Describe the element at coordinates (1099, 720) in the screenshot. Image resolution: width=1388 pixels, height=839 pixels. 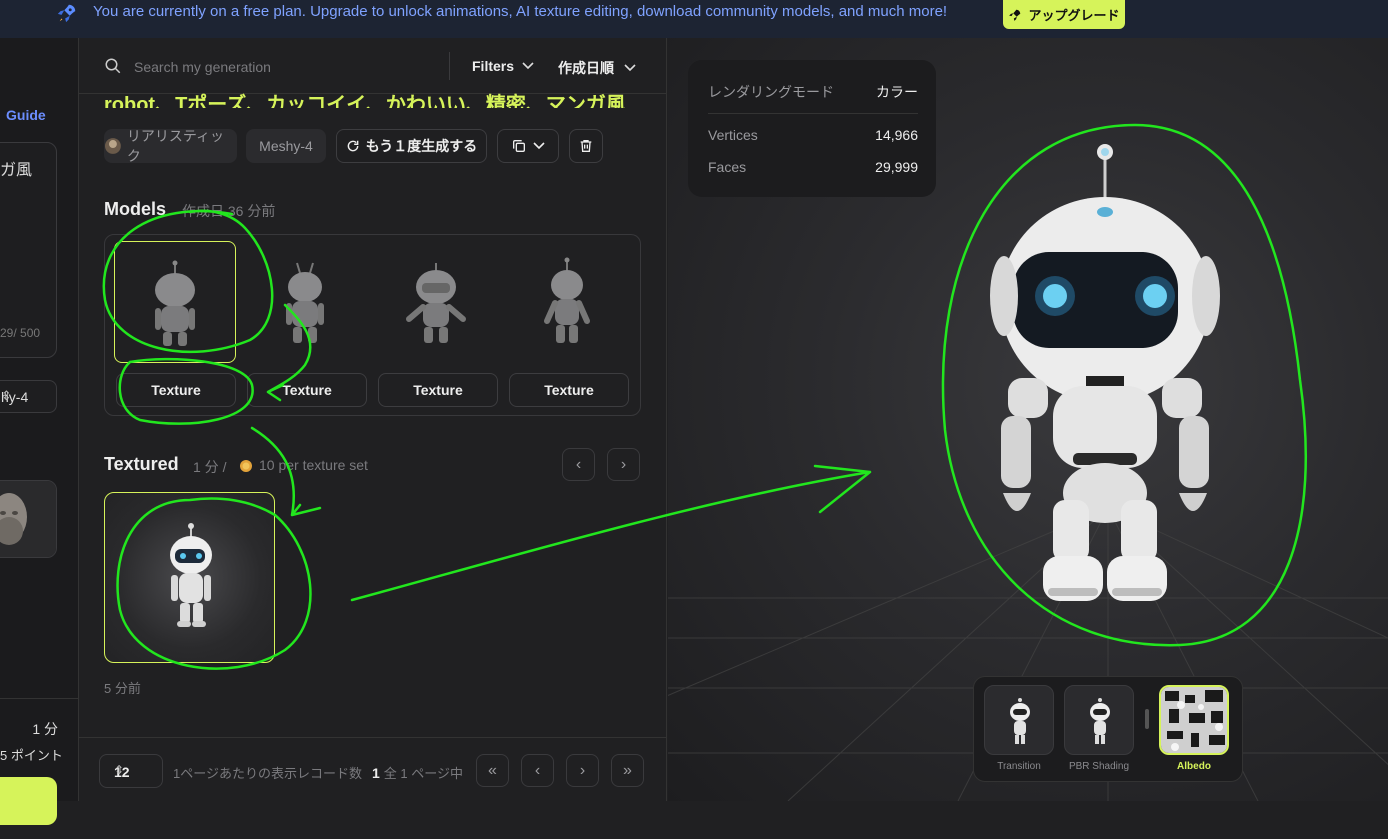
I see `pbr-thumbnail` at that location.